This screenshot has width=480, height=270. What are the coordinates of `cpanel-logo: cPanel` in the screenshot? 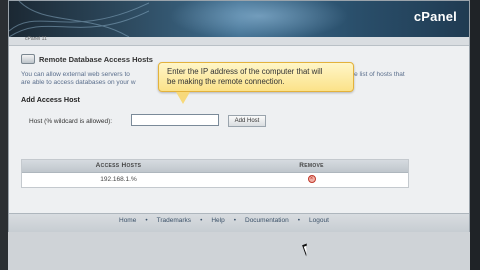 It's located at (435, 16).